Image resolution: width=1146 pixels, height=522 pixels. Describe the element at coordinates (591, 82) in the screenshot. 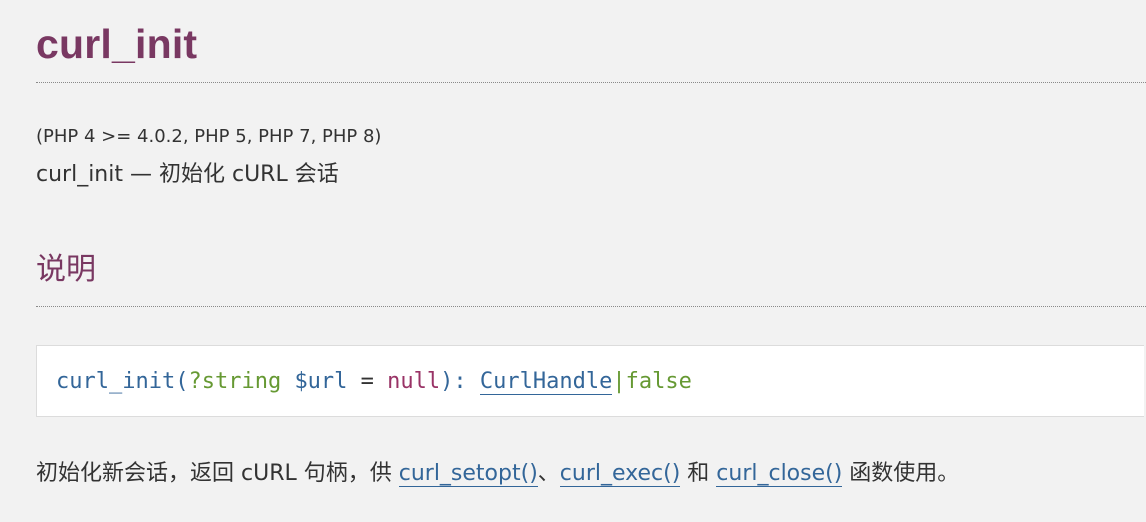

I see `title-divider` at that location.